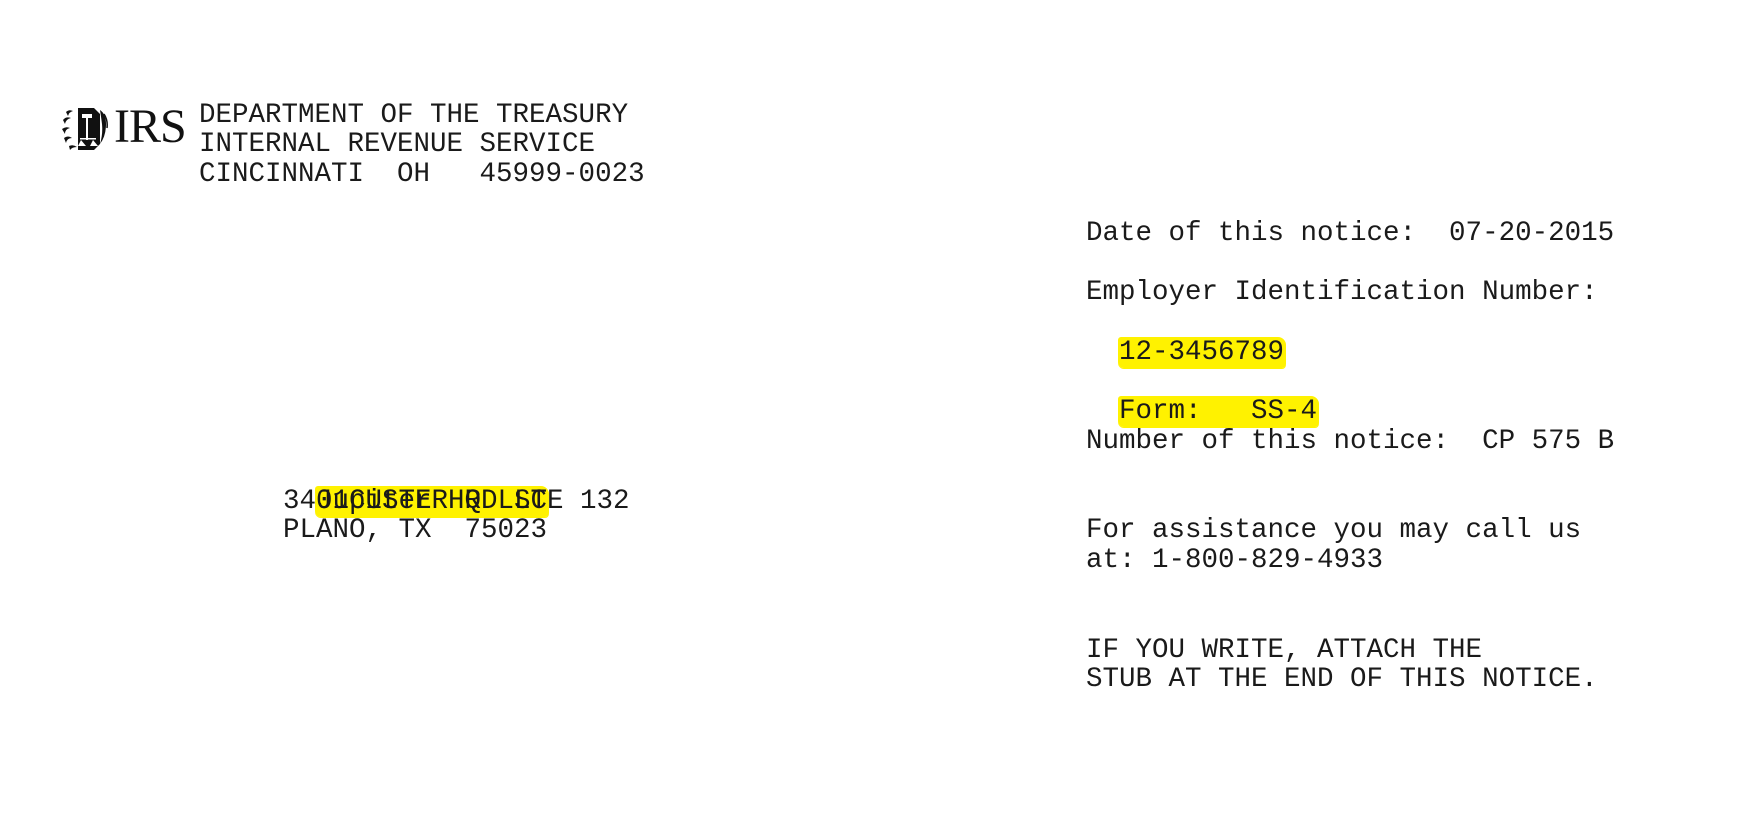 The image size is (1759, 814). I want to click on irs-logo: IRS, so click(123, 126).